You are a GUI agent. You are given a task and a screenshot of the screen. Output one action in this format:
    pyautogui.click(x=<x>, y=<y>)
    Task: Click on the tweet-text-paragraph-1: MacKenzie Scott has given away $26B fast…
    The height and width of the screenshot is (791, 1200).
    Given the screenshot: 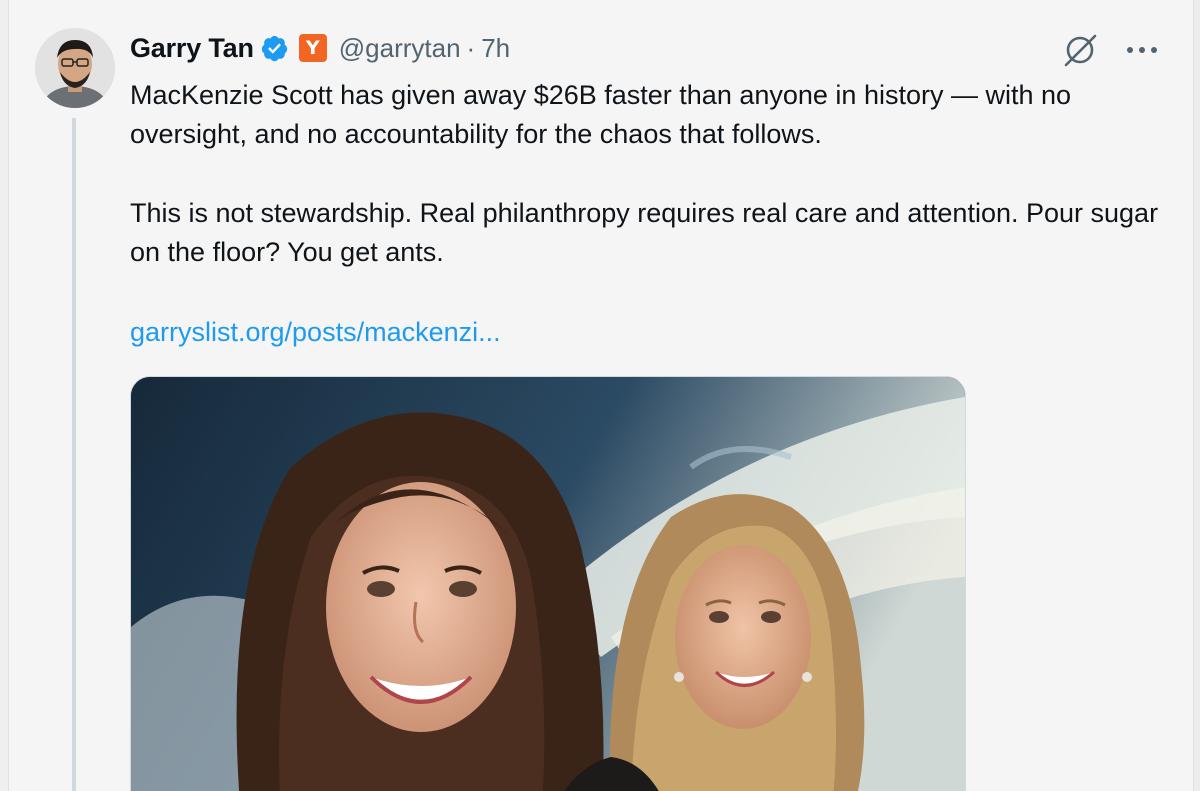 What is the action you would take?
    pyautogui.click(x=601, y=114)
    